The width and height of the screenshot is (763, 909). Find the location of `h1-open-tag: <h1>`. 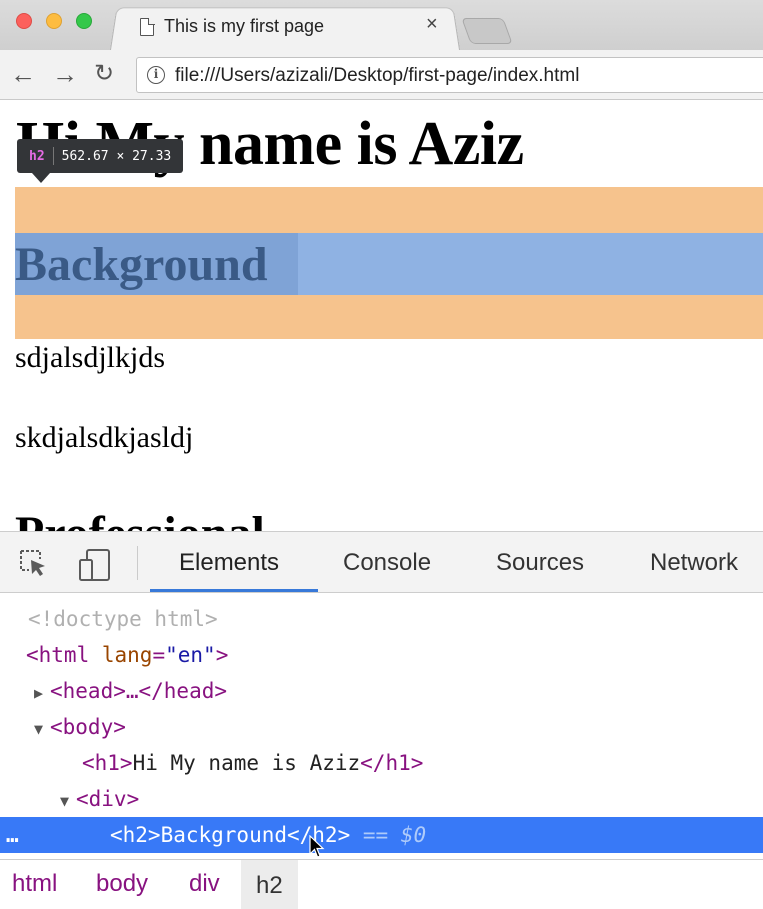

h1-open-tag: <h1> is located at coordinates (107, 763).